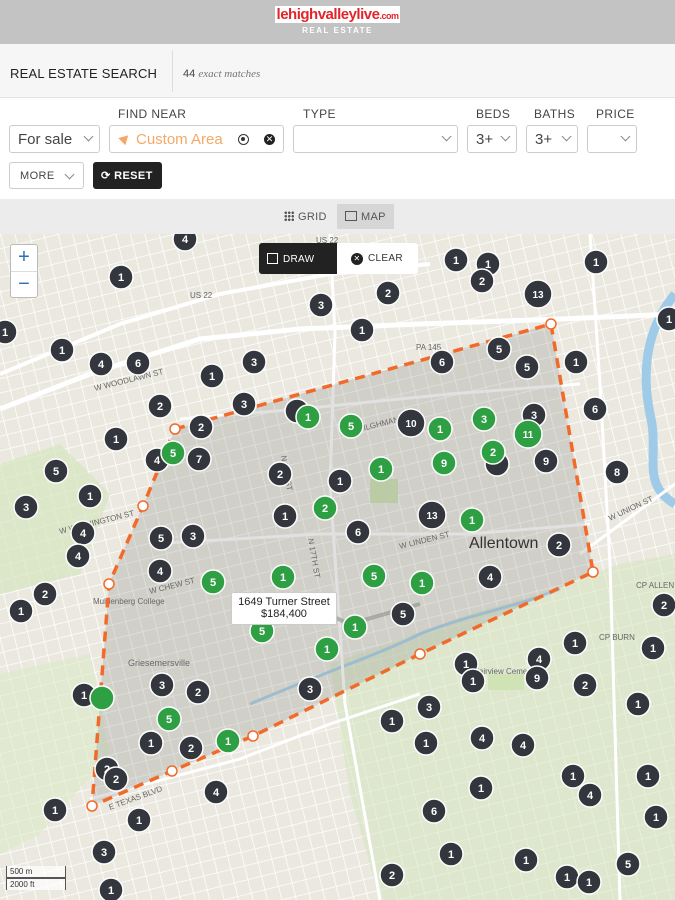 This screenshot has width=675, height=900. Describe the element at coordinates (284, 608) in the screenshot. I see `listing-tooltip: 1649 Turner Street $184,400` at that location.